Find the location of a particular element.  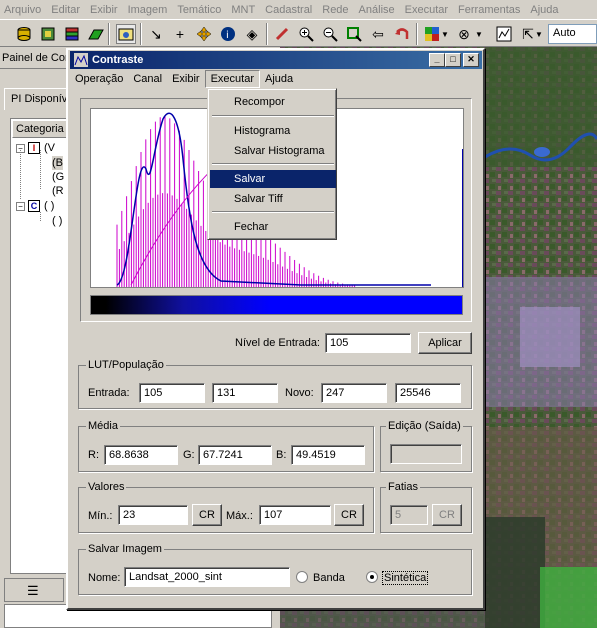

zoom-in-icon is located at coordinates (306, 34).